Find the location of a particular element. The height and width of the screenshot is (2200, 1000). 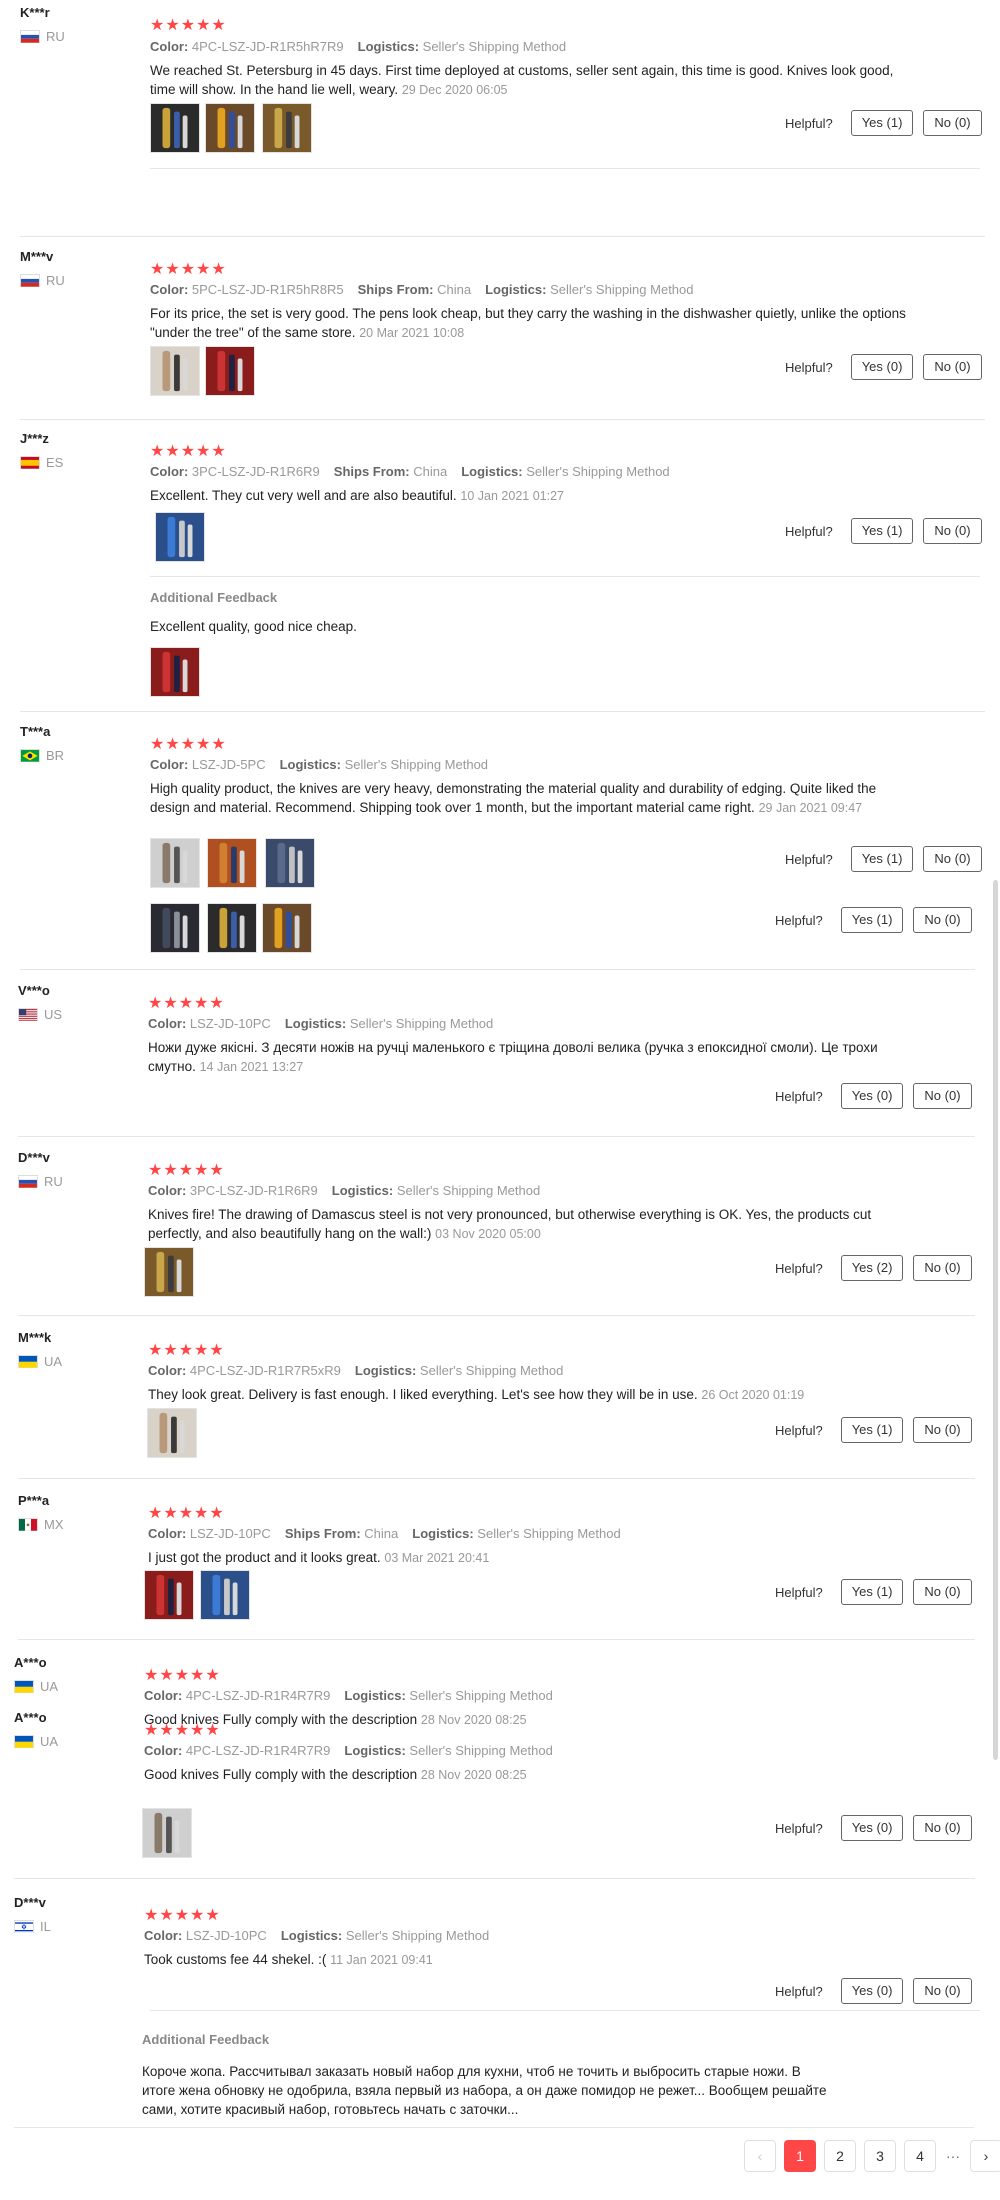

page-4-button: 4 is located at coordinates (920, 2156).